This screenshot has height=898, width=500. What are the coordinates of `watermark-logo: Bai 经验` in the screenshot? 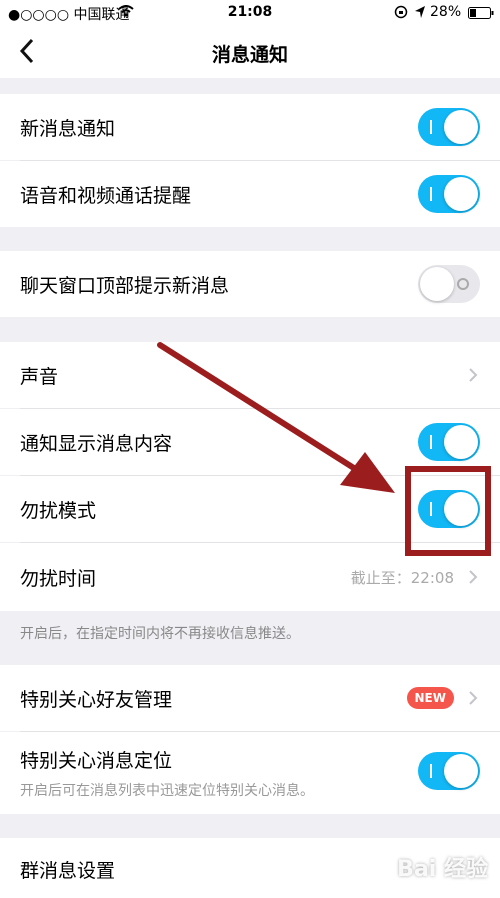 It's located at (442, 869).